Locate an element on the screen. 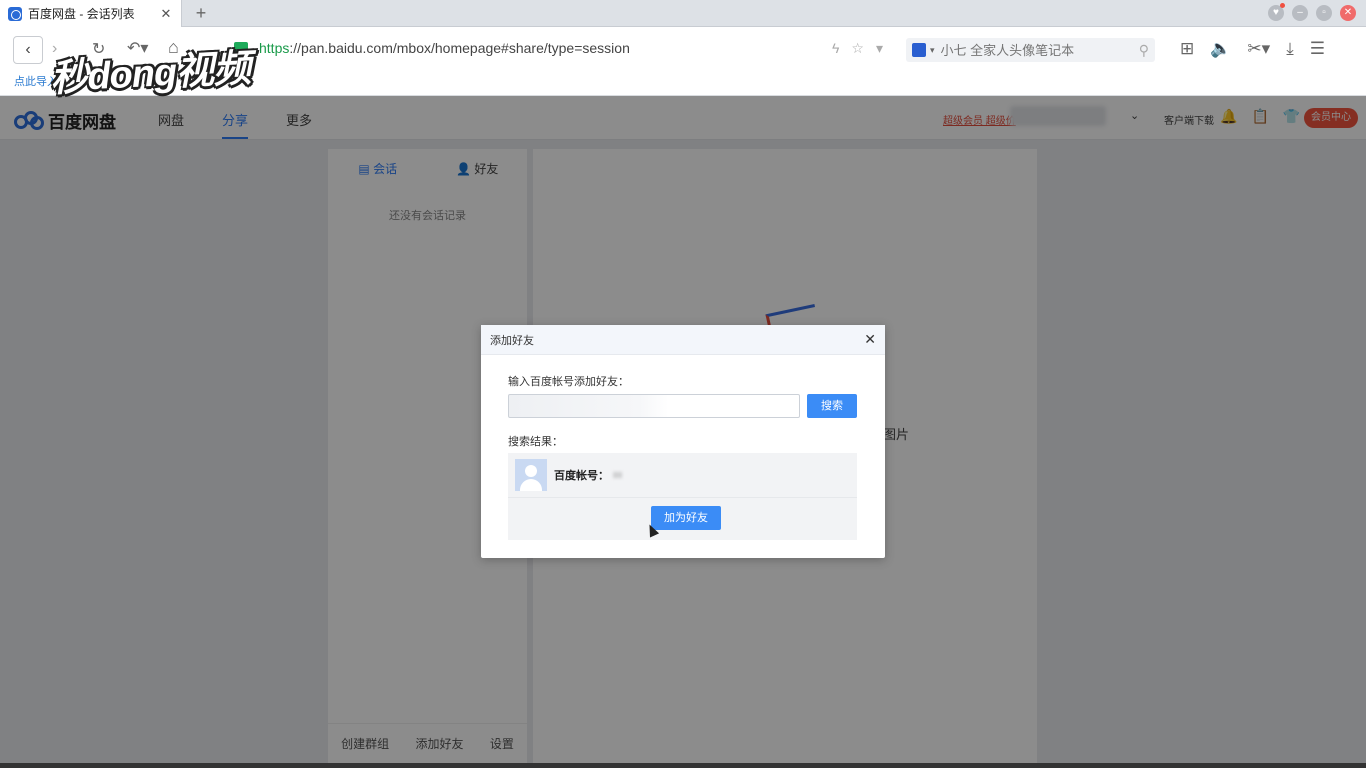 This screenshot has width=1366, height=768. engine-dropdown-icon: ▾ is located at coordinates (932, 50).